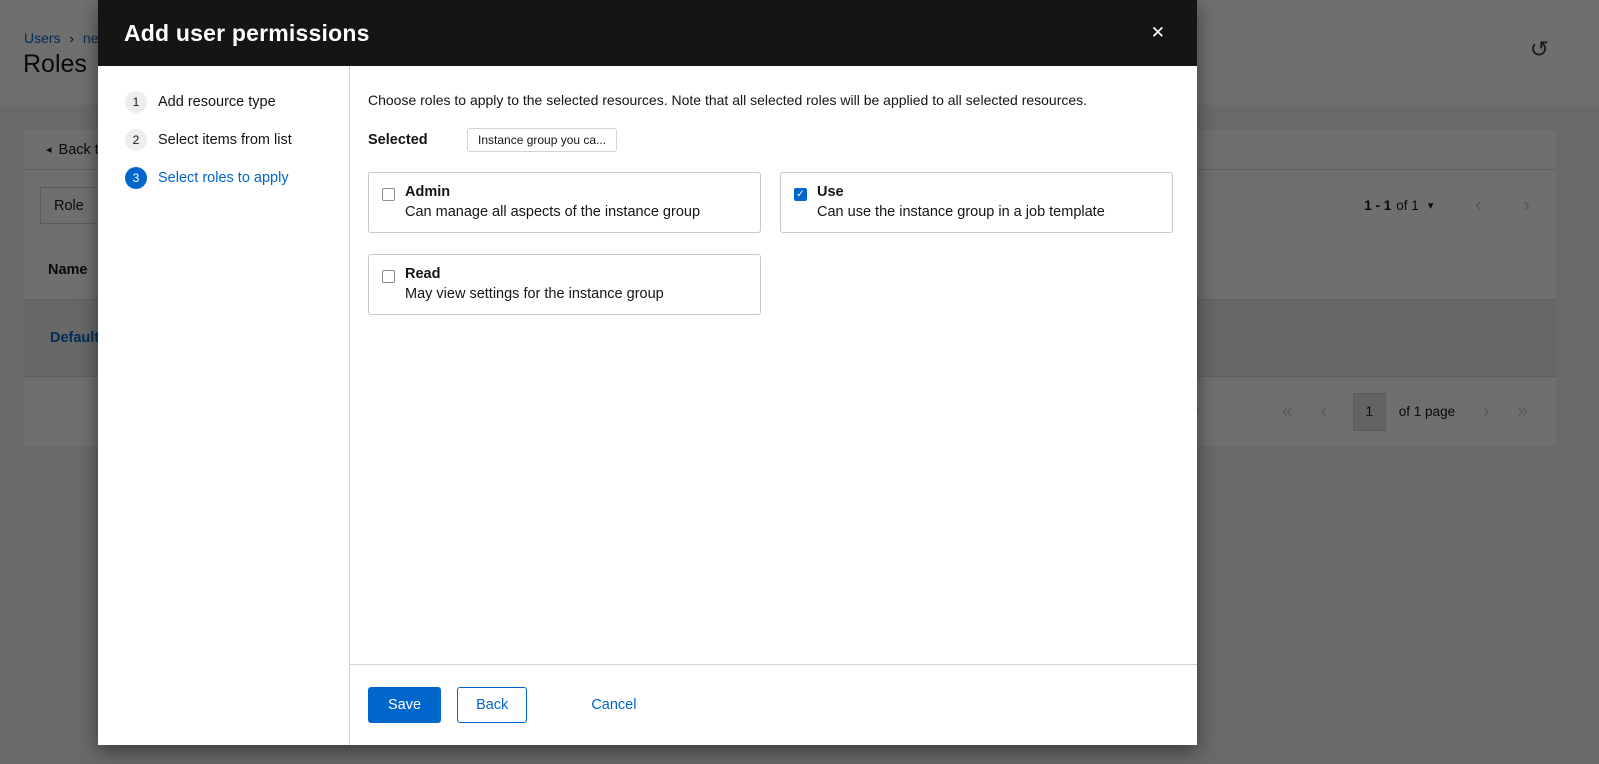  Describe the element at coordinates (423, 274) in the screenshot. I see `role-title-read: Read` at that location.